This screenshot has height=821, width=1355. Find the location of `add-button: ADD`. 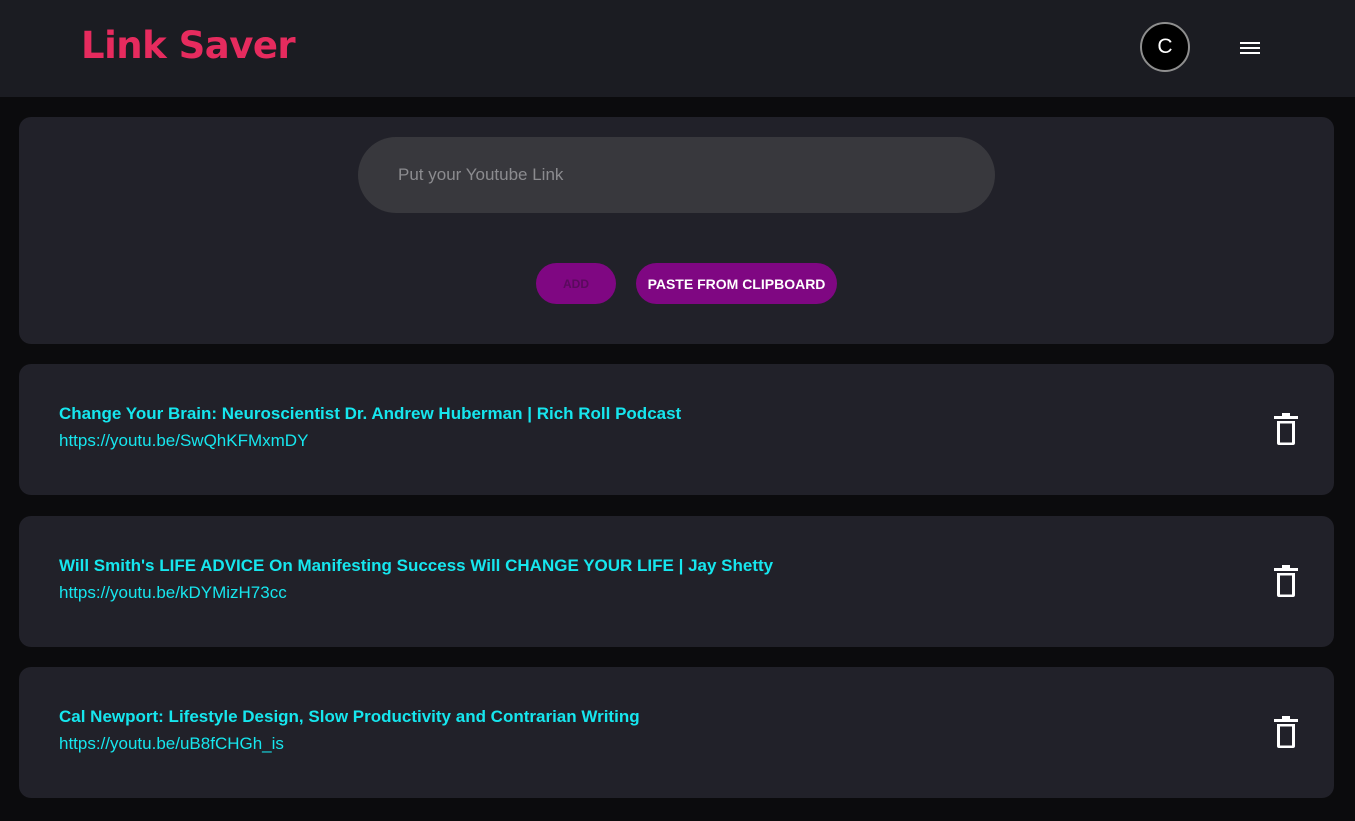

add-button: ADD is located at coordinates (576, 283).